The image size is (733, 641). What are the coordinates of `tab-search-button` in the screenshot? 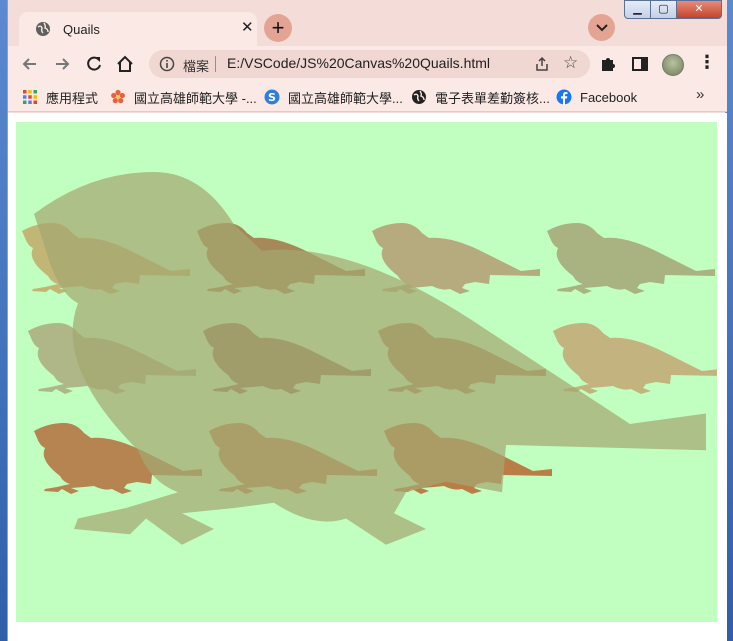 It's located at (601, 27).